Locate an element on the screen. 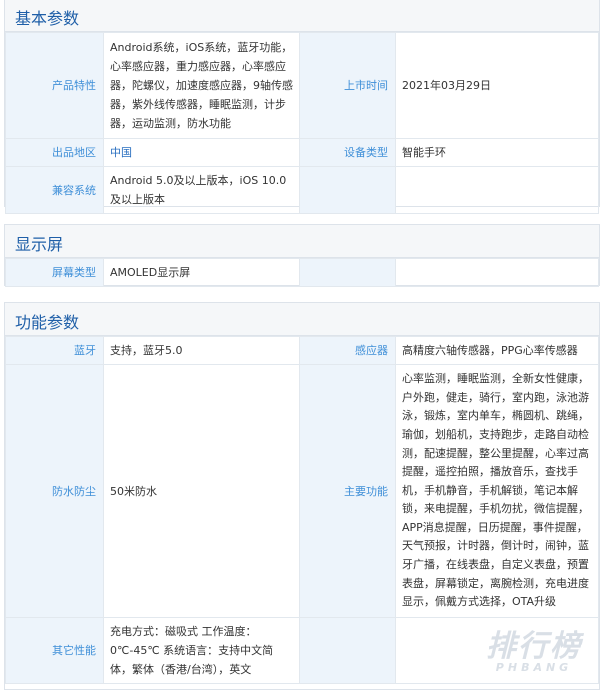 The height and width of the screenshot is (690, 600). watermark-main: 排行榜 is located at coordinates (534, 646).